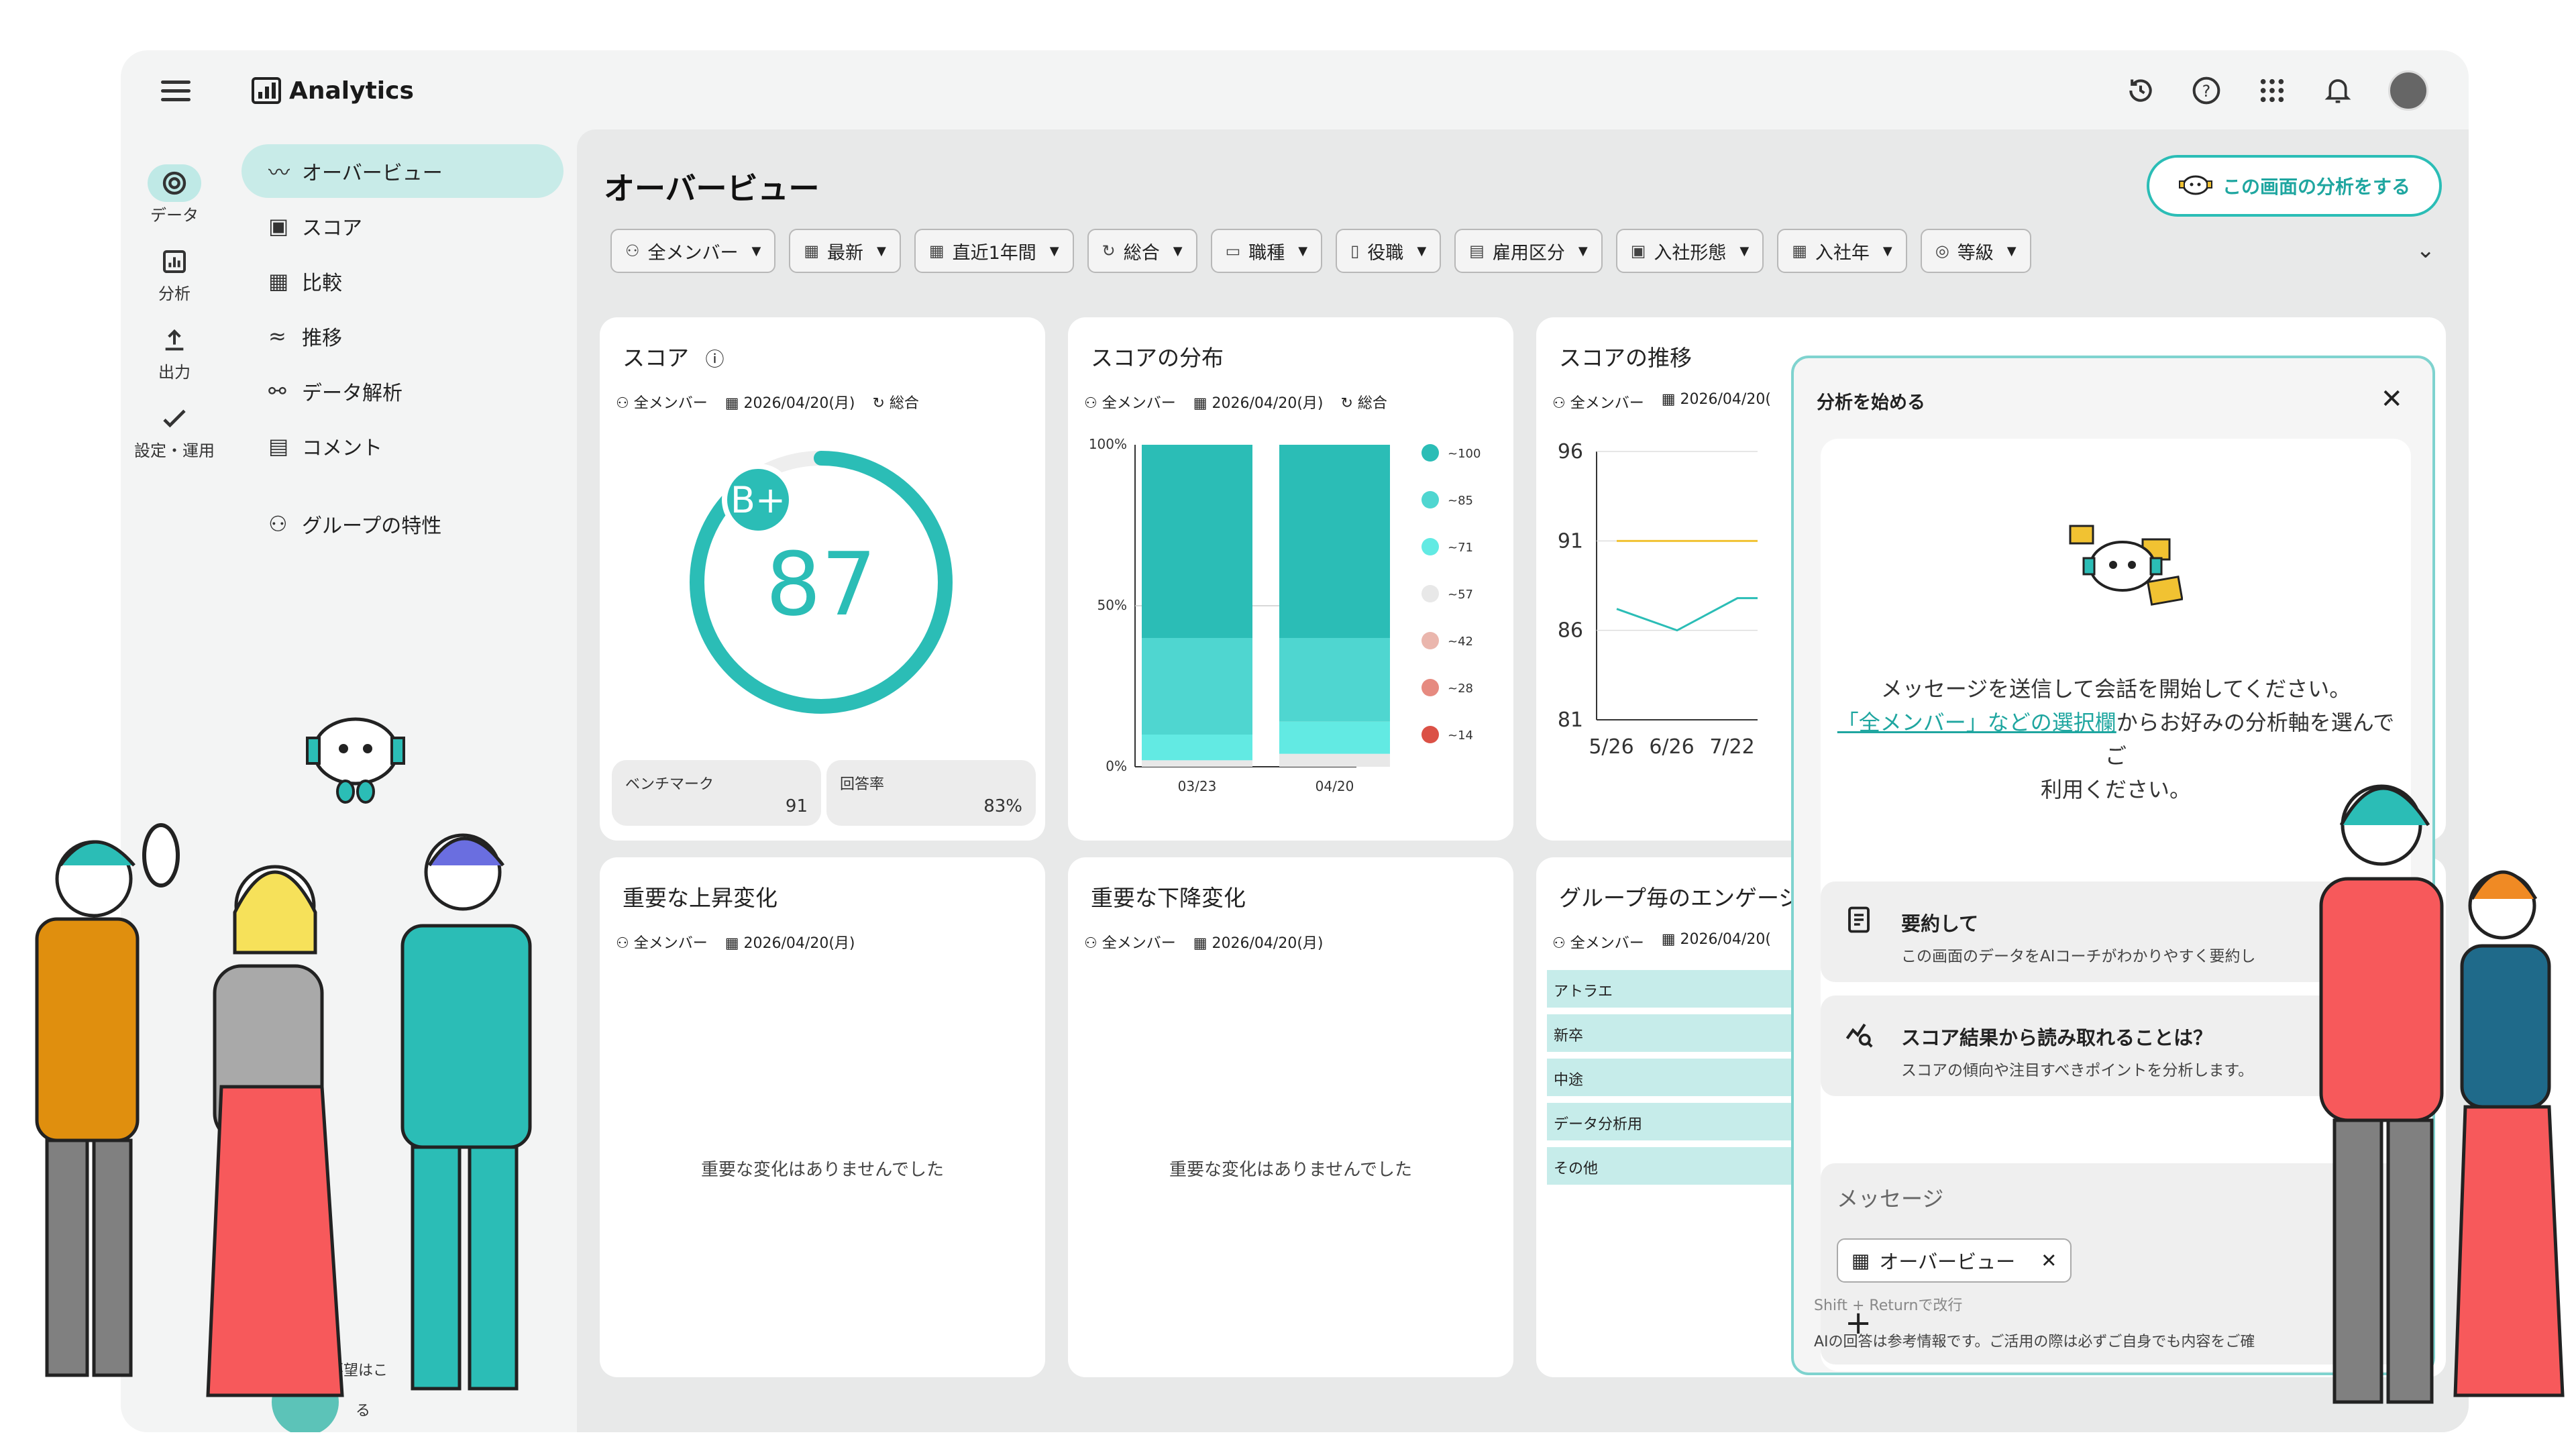 The image size is (2576, 1449). What do you see at coordinates (862, 784) in the screenshot?
I see `response-rate-label: 回答率` at bounding box center [862, 784].